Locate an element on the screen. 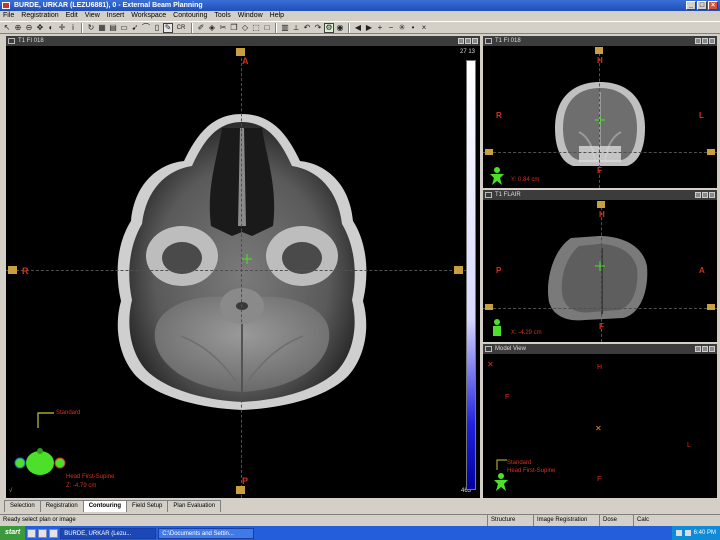 Image resolution: width=720 pixels, height=540 pixels. copy-icon: ❐ is located at coordinates (234, 28).